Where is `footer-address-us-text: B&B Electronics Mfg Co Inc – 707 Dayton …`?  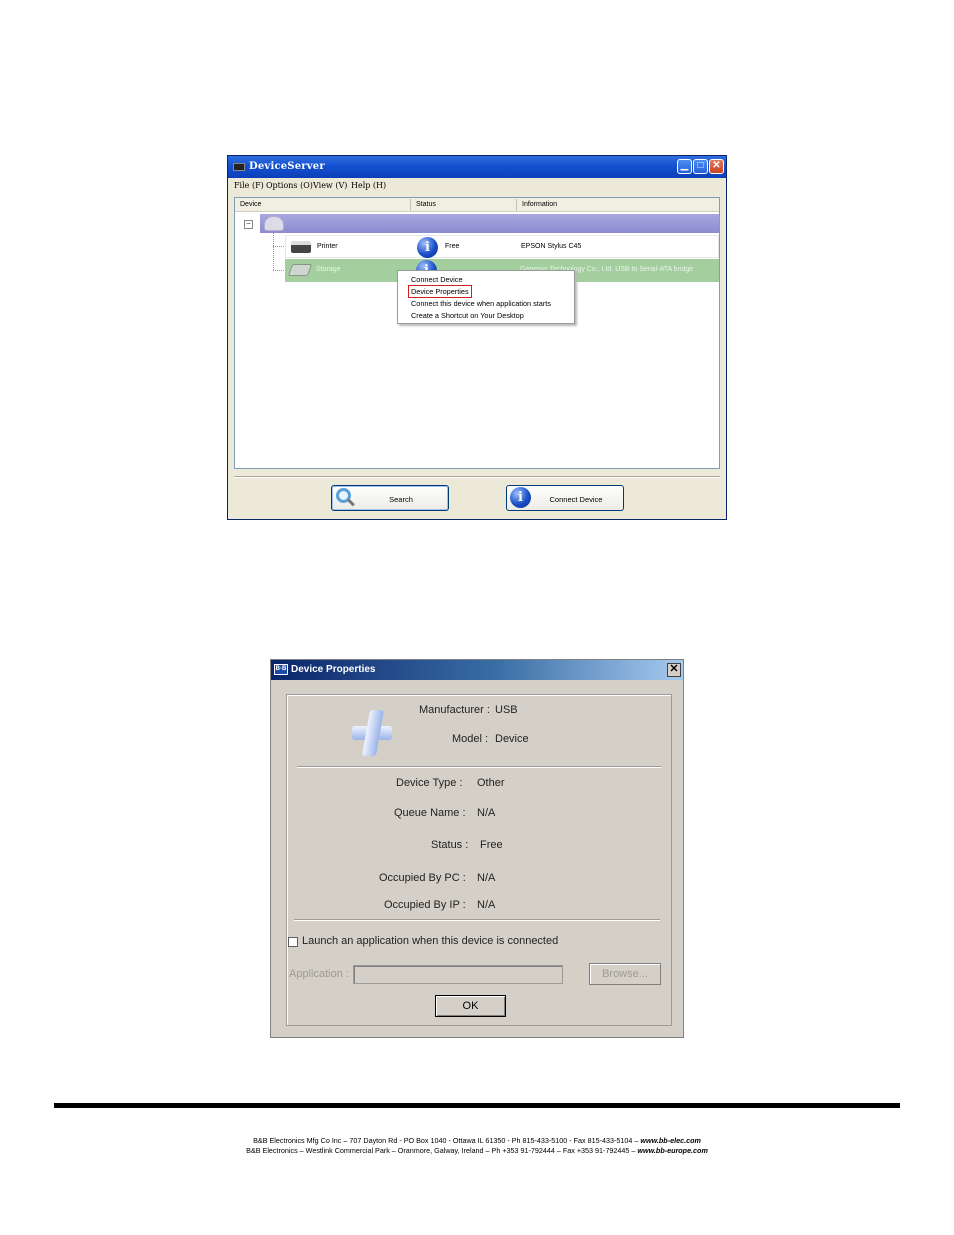
footer-address-us-text: B&B Electronics Mfg Co Inc – 707 Dayton … is located at coordinates (447, 1140).